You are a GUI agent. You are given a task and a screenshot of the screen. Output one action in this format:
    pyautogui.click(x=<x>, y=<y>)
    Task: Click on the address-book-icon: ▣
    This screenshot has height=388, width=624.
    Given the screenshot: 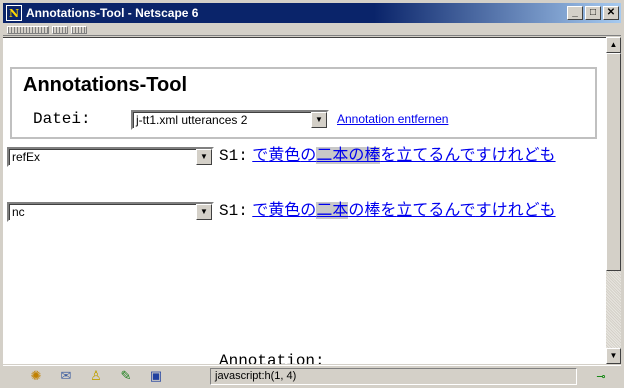 What is the action you would take?
    pyautogui.click(x=156, y=376)
    